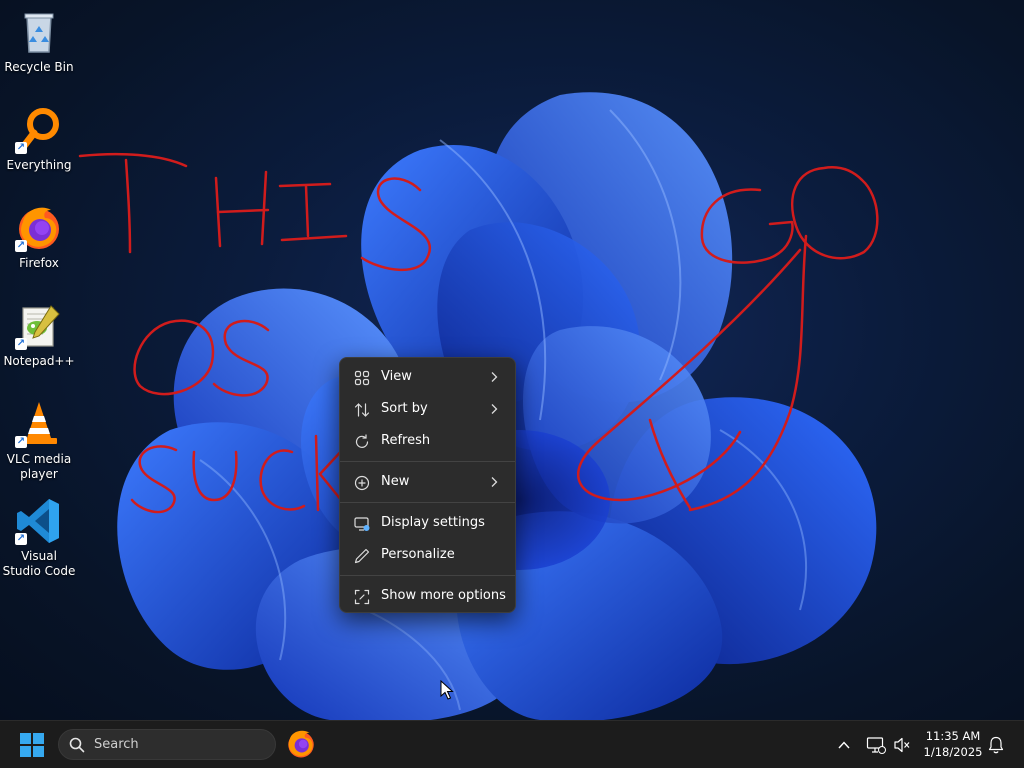 The height and width of the screenshot is (768, 1024). I want to click on desktop-icon-label: Firefox, so click(39, 263).